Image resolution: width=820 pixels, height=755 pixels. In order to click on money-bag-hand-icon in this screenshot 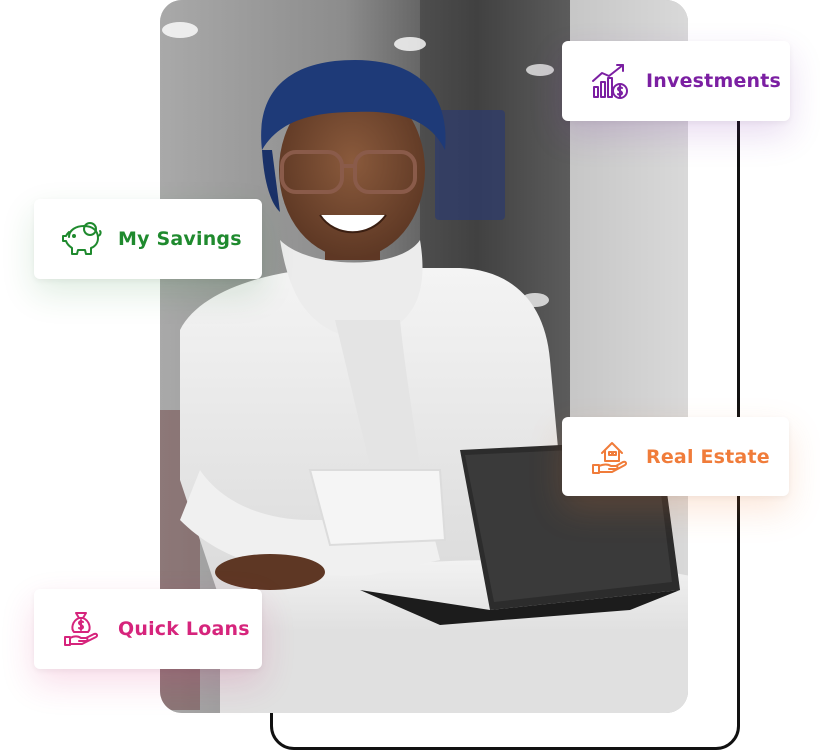, I will do `click(82, 629)`.